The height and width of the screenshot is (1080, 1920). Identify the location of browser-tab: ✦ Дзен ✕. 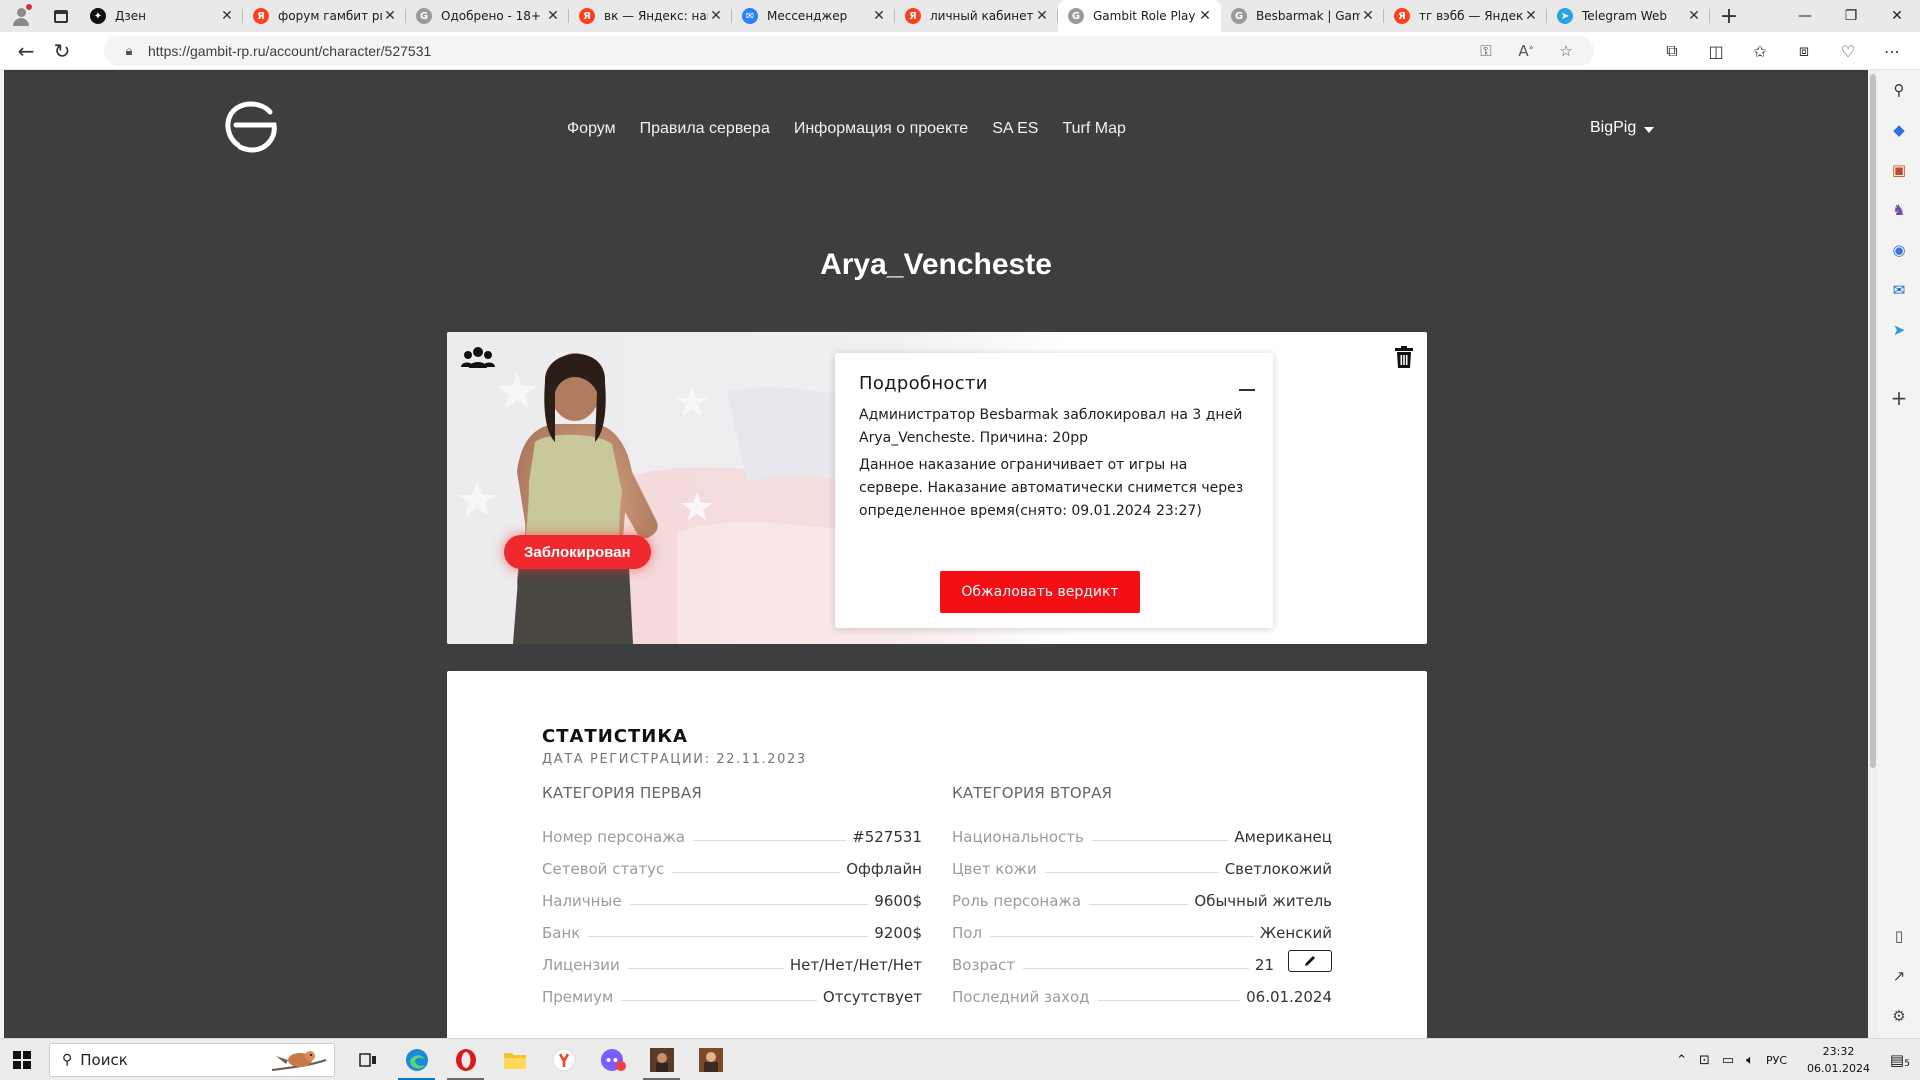
(161, 16).